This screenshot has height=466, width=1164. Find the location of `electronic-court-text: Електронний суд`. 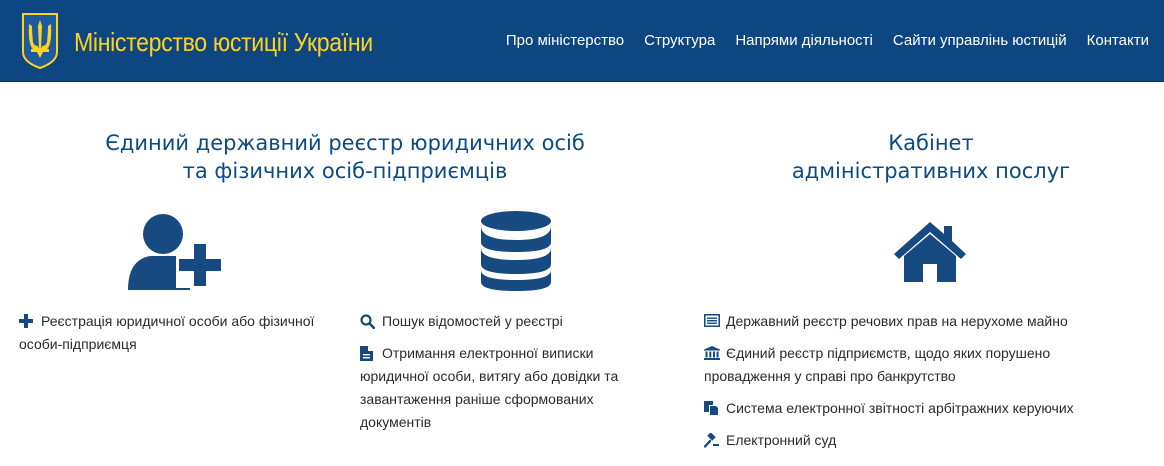

electronic-court-text: Електронний суд is located at coordinates (781, 440).